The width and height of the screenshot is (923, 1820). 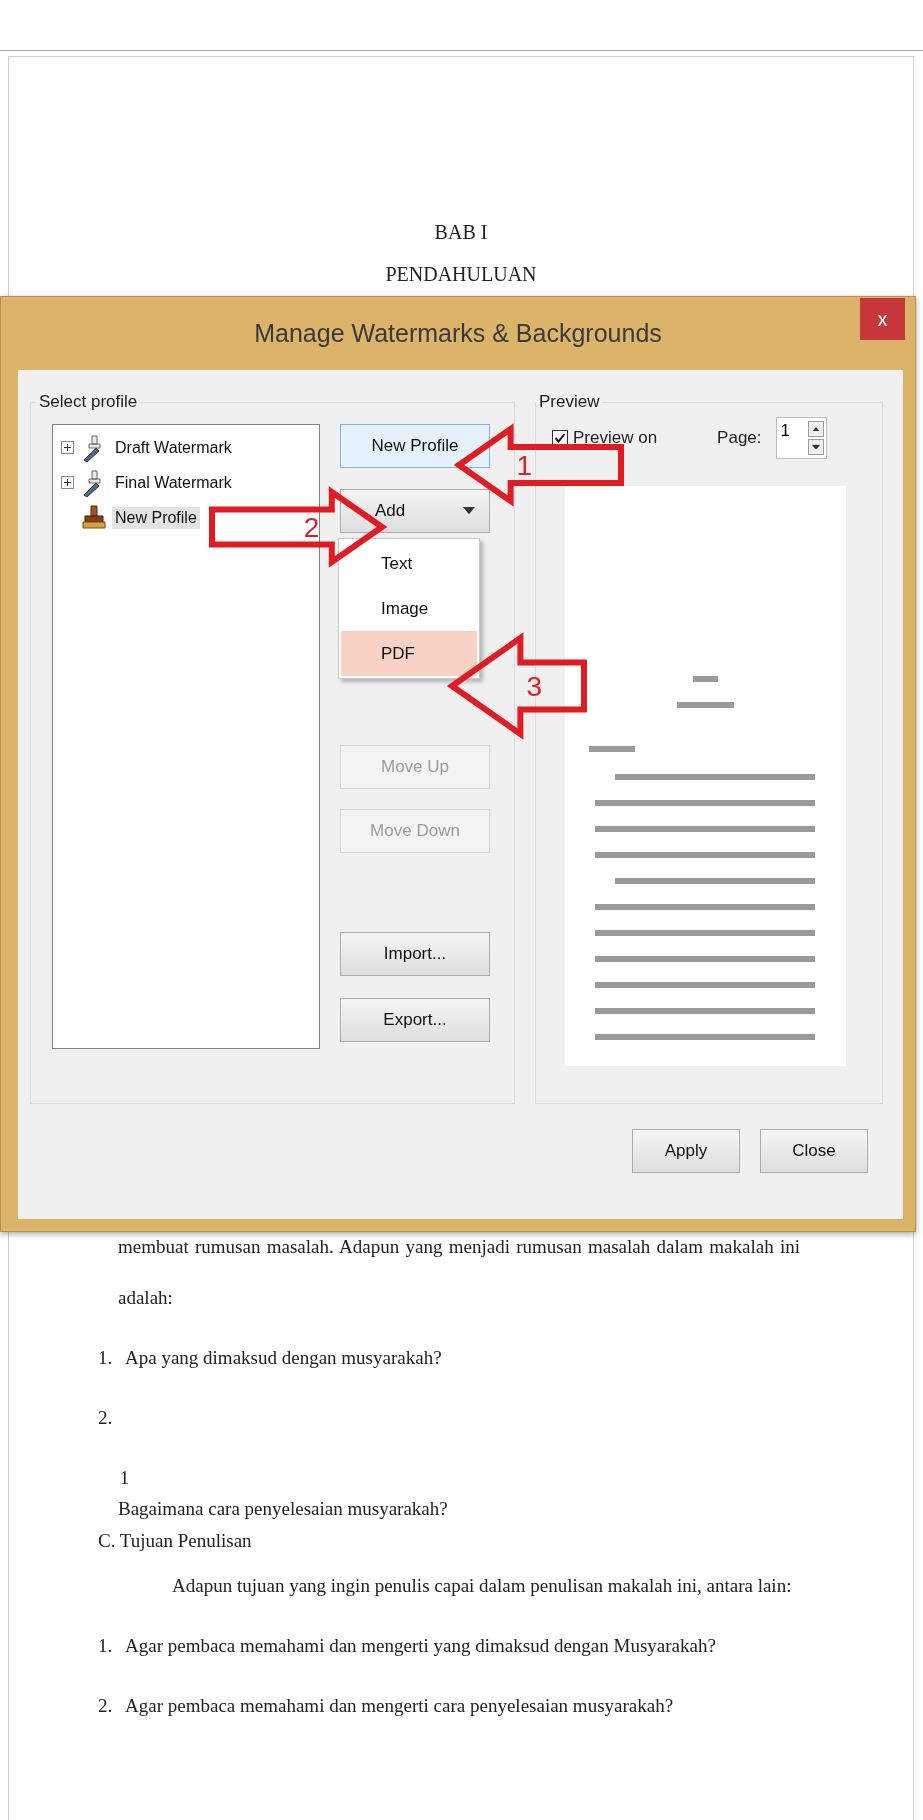 I want to click on menu-item: Text, so click(x=409, y=563).